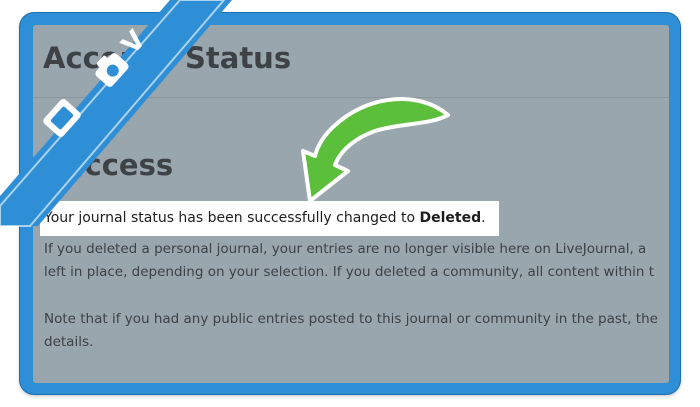 The image size is (700, 407). What do you see at coordinates (450, 218) in the screenshot?
I see `status-value: Deleted` at bounding box center [450, 218].